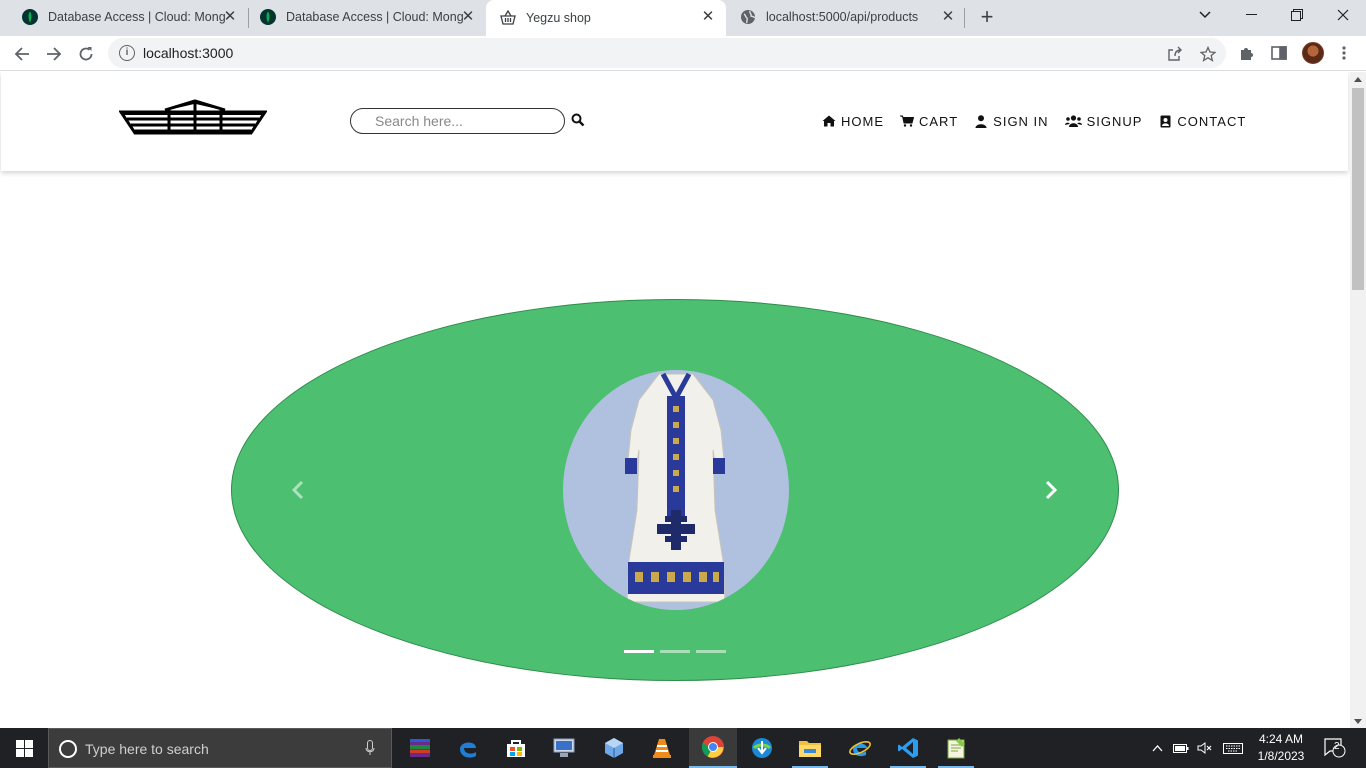 The image size is (1366, 768). Describe the element at coordinates (1208, 54) in the screenshot. I see `bookmark-star-icon` at that location.